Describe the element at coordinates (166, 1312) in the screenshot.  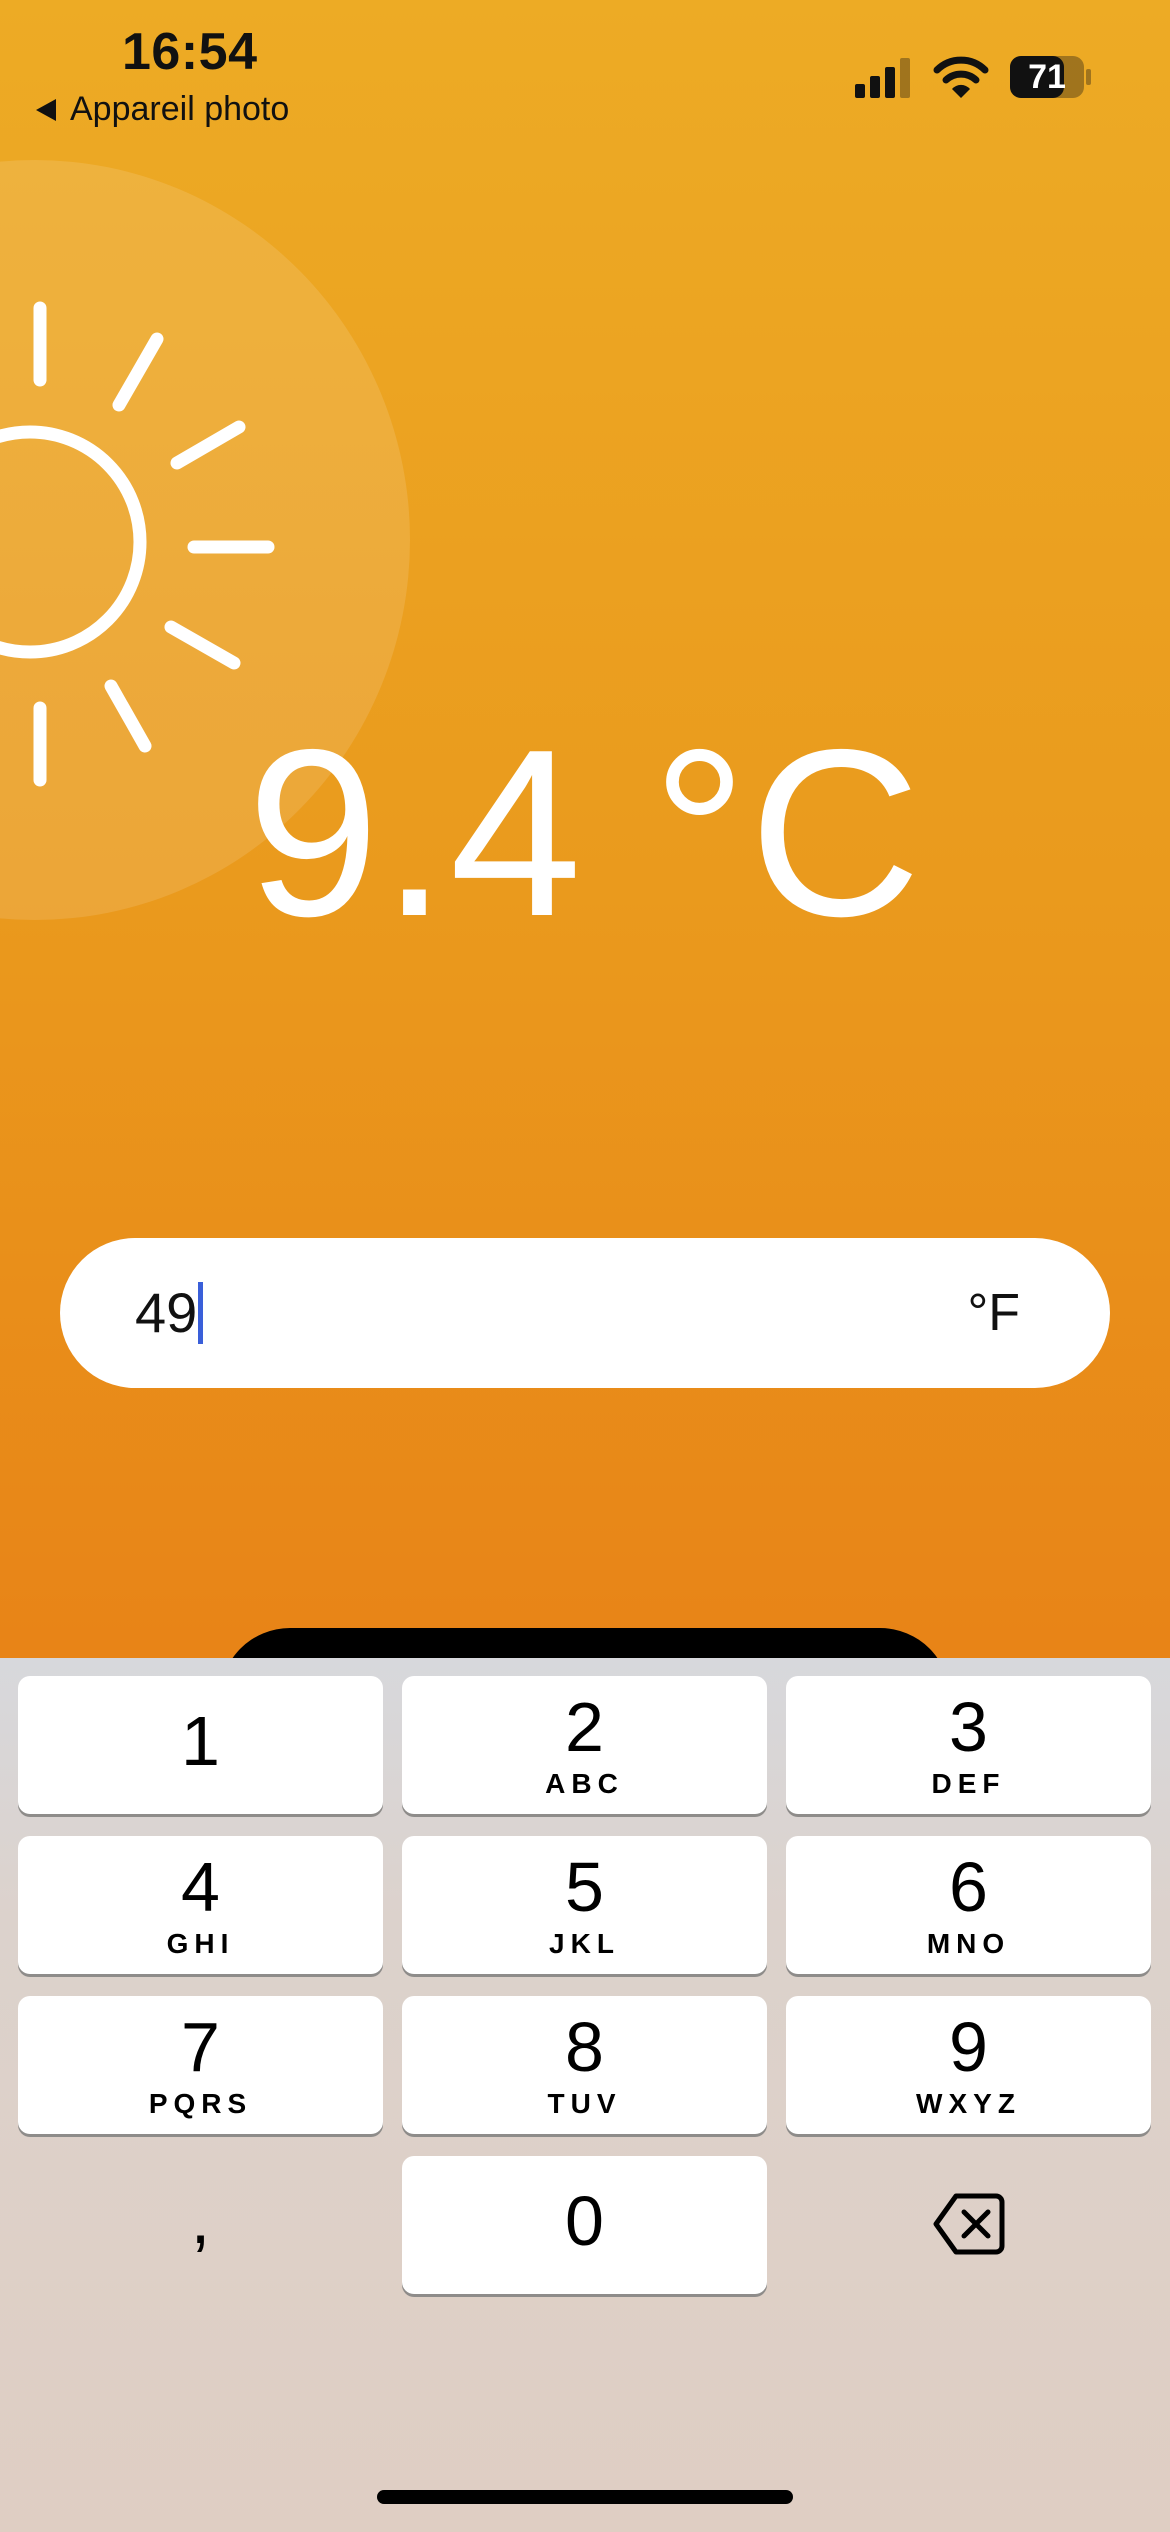
I see `fahrenheit-input-value: 49` at that location.